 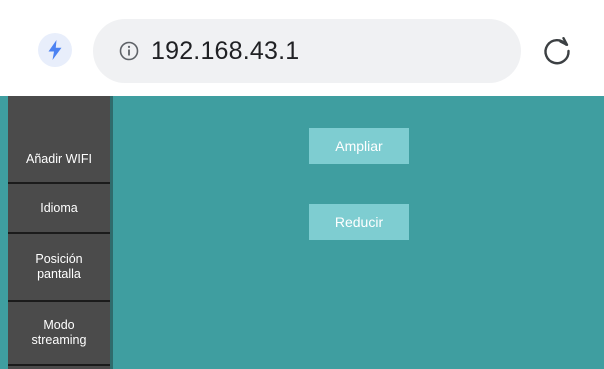 I want to click on zoom-in-button: Ampliar, so click(x=359, y=146).